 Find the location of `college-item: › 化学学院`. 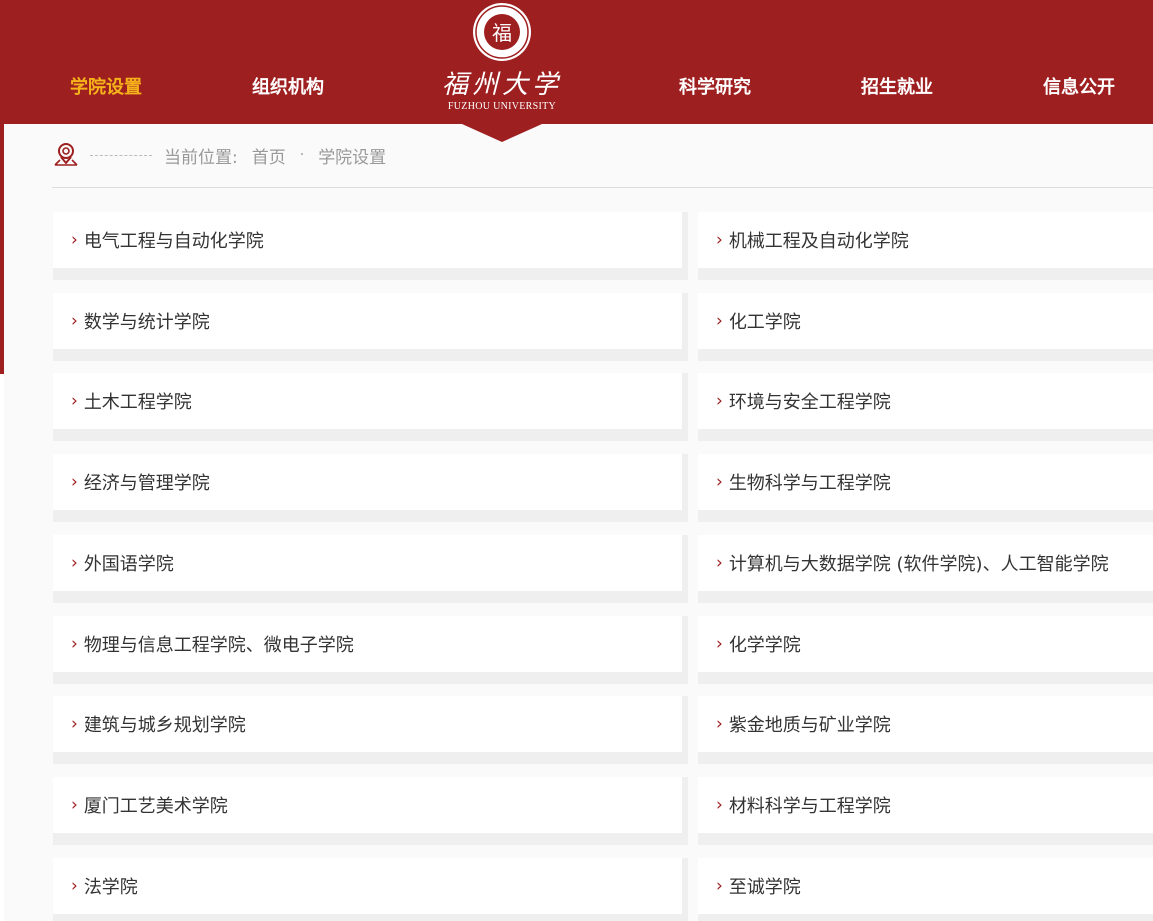

college-item: › 化学学院 is located at coordinates (925, 650).